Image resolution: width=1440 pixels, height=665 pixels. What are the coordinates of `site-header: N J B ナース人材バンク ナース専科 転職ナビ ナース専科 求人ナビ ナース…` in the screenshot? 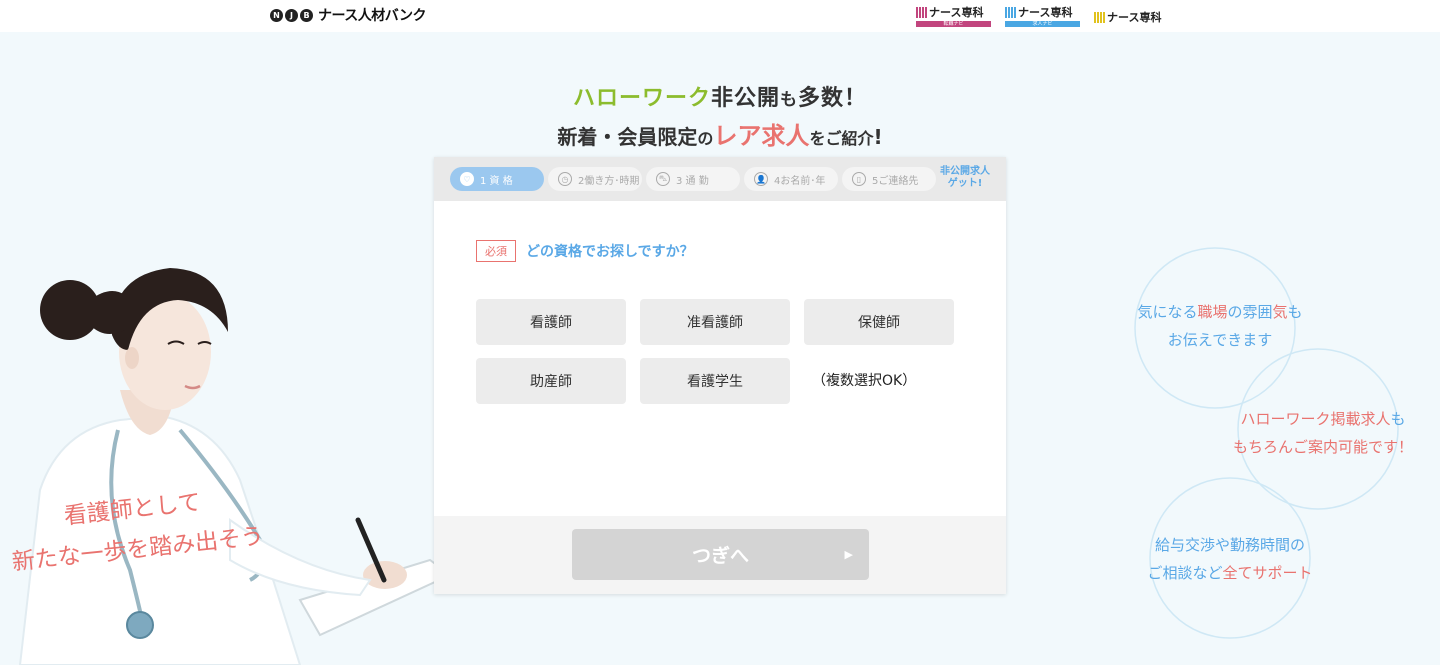 It's located at (720, 16).